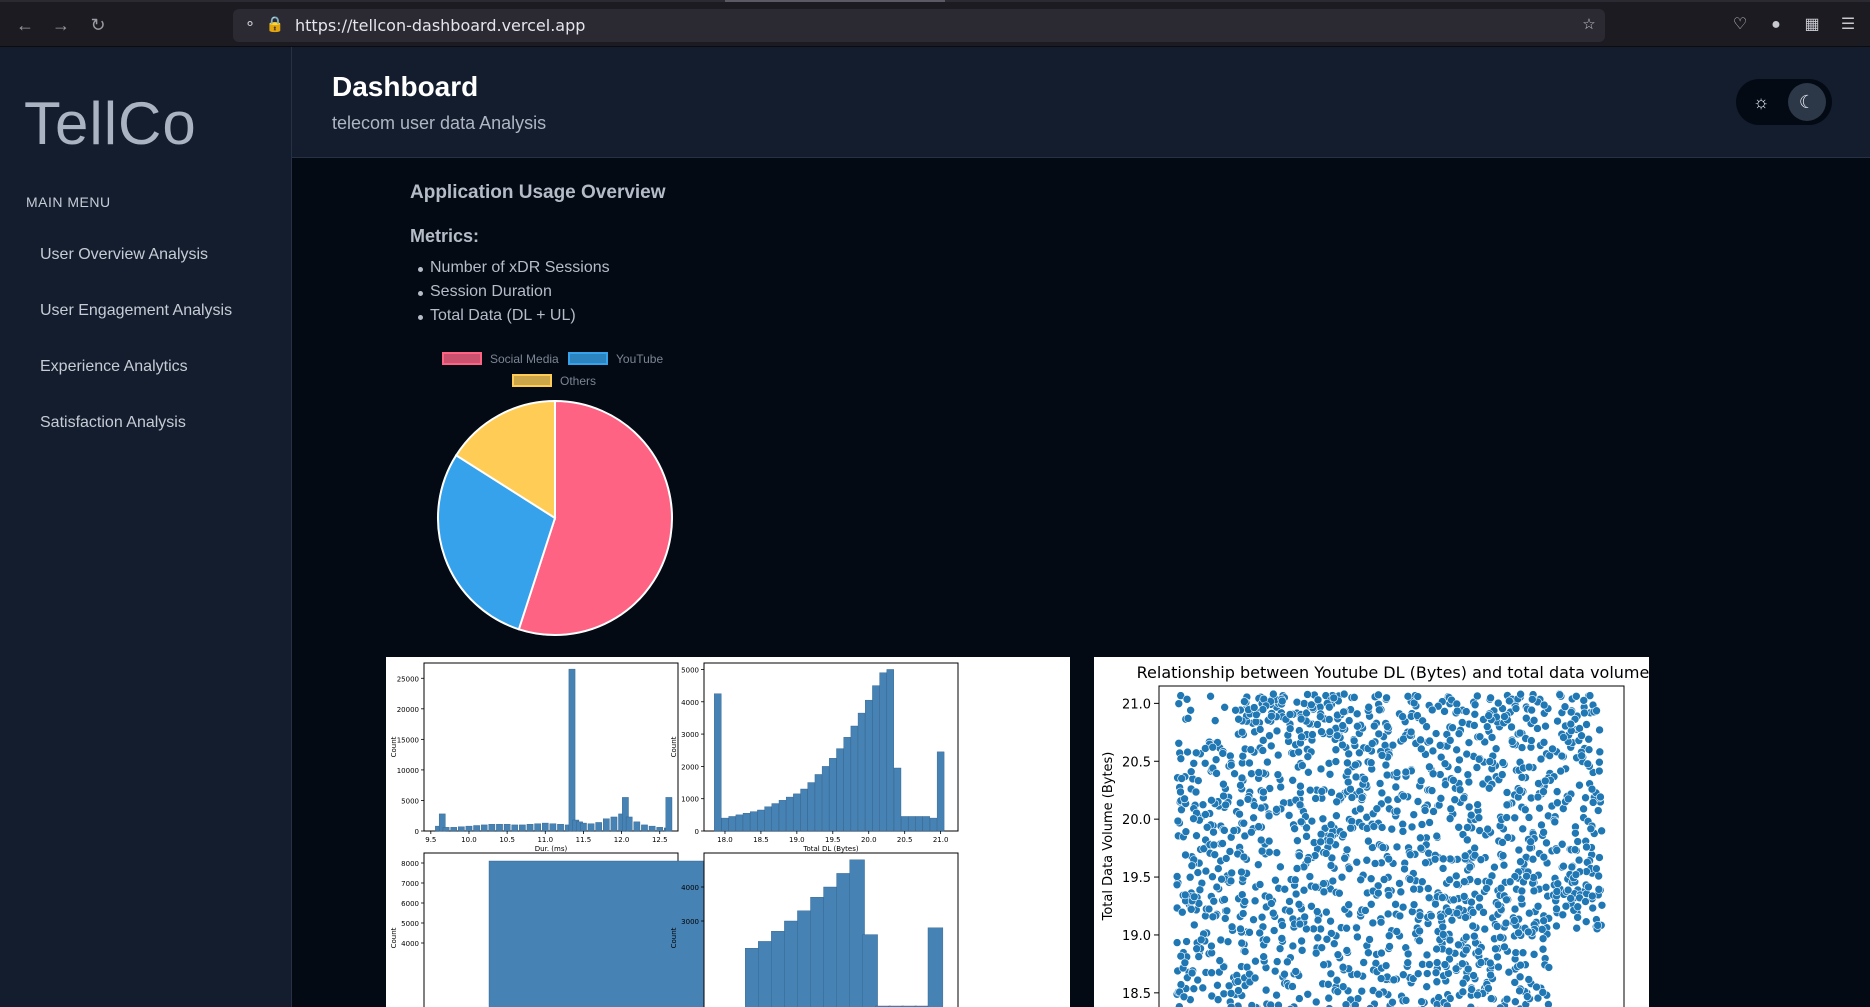 The height and width of the screenshot is (1007, 1870). Describe the element at coordinates (1812, 25) in the screenshot. I see `extensions-icon: ▦` at that location.